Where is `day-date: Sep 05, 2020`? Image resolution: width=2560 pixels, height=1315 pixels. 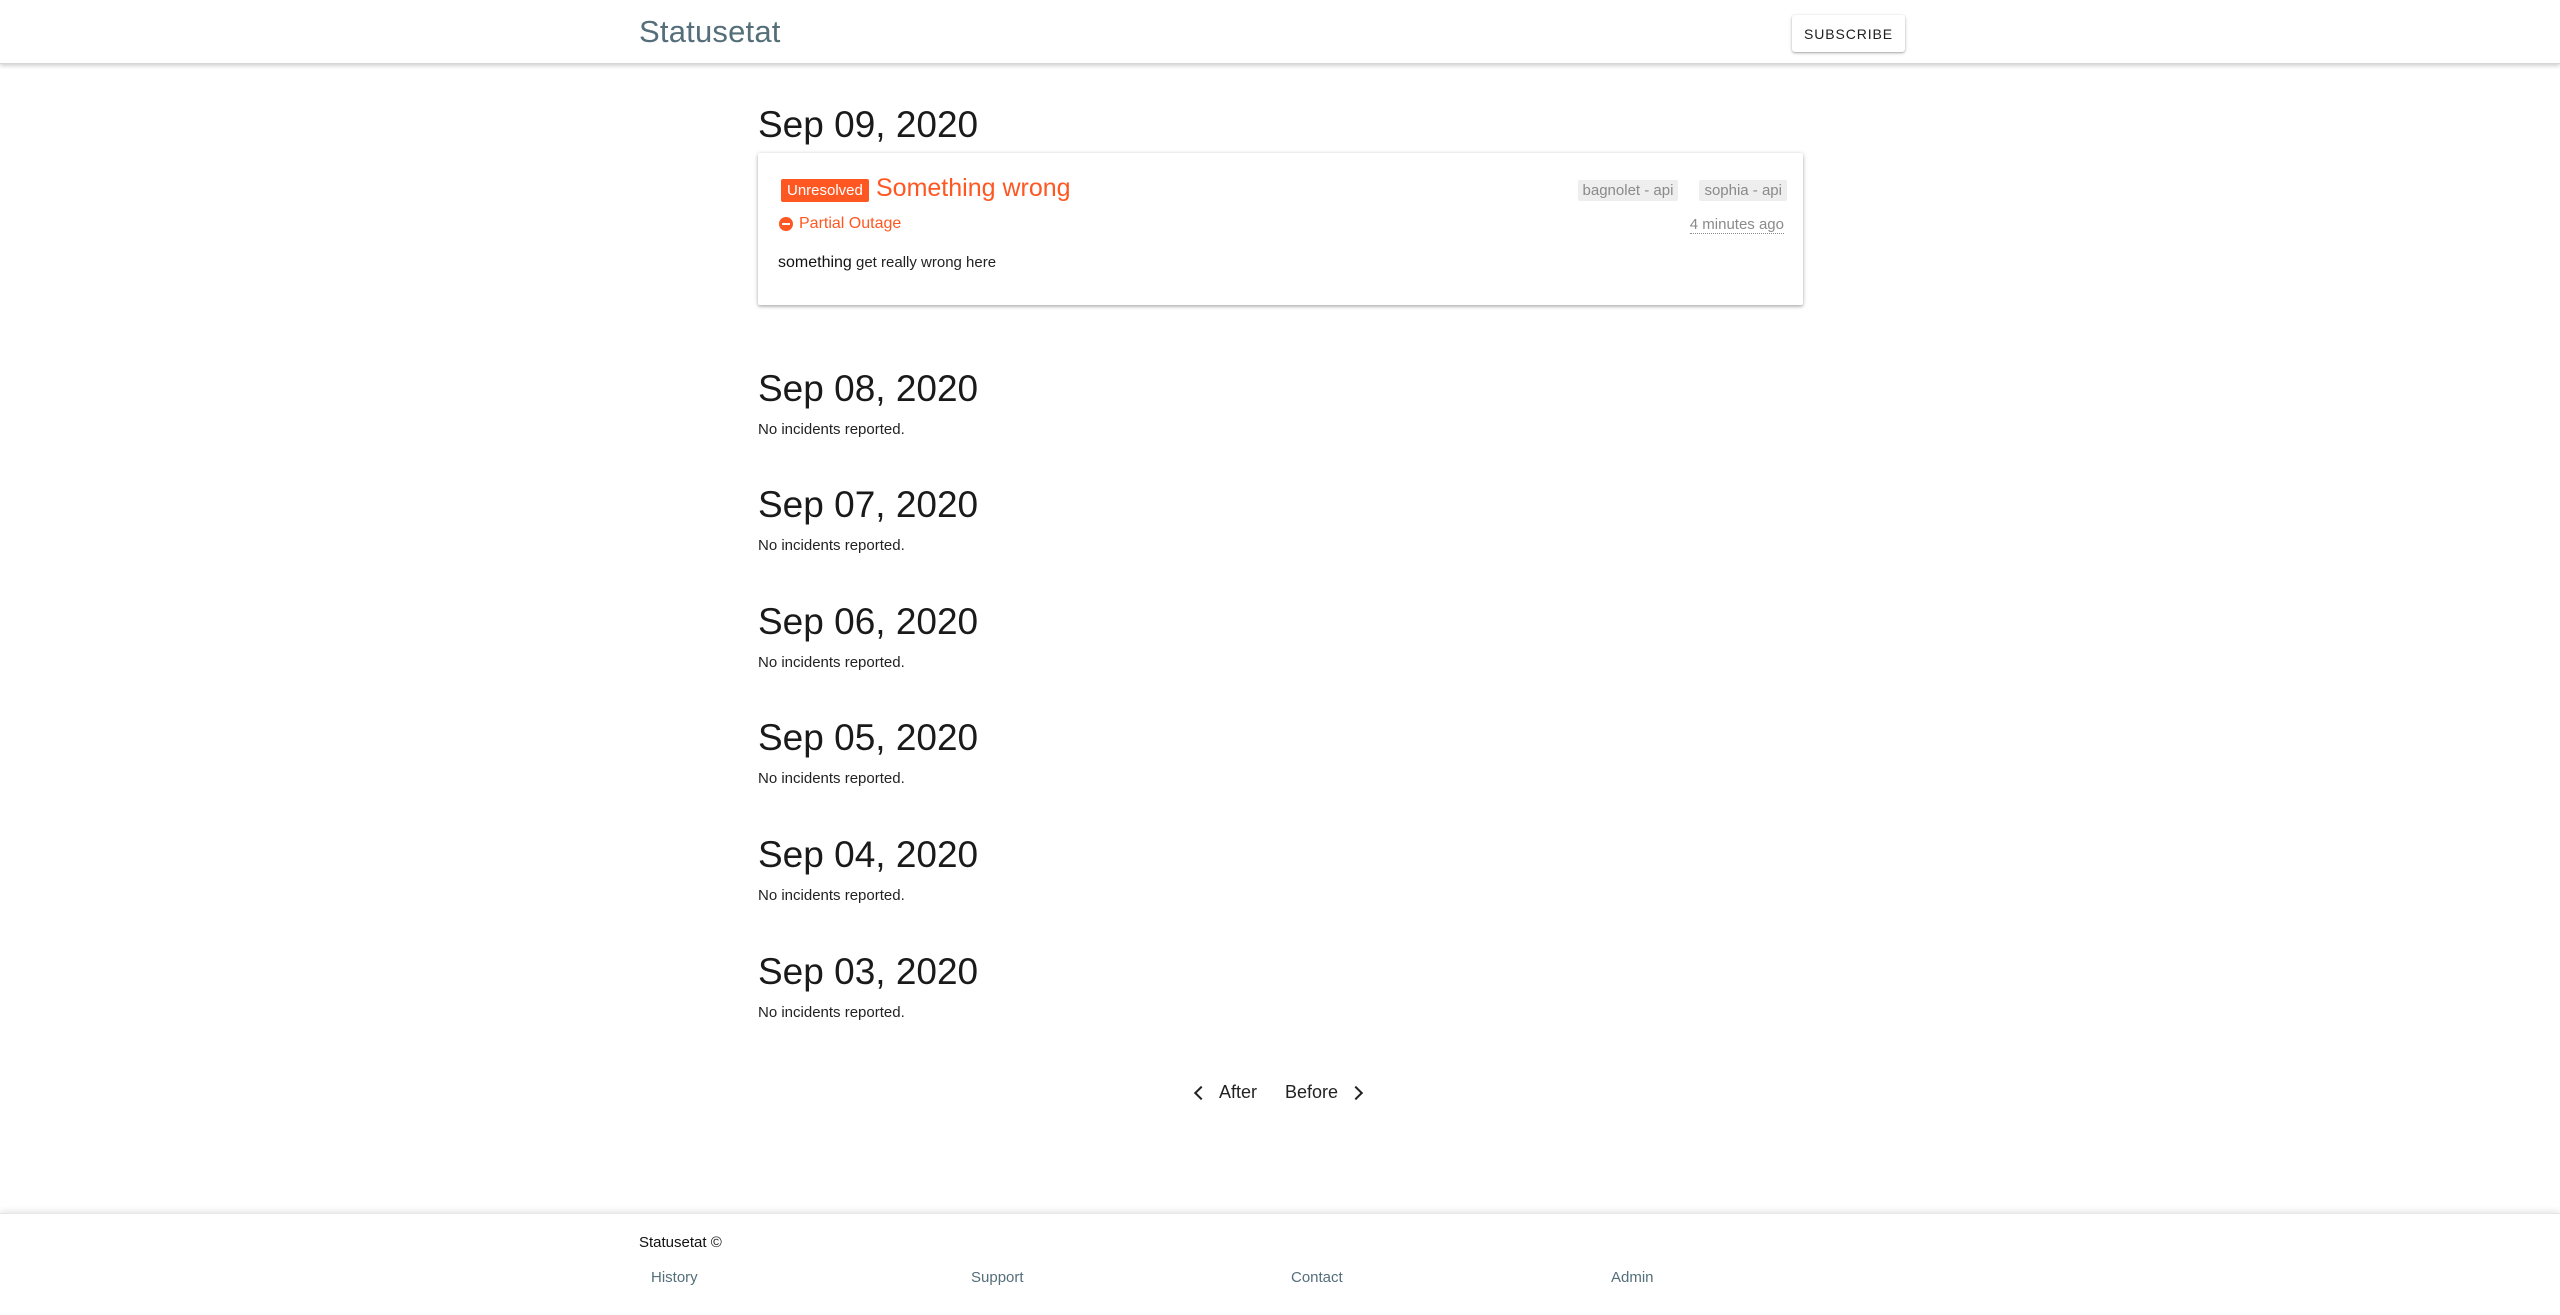
day-date: Sep 05, 2020 is located at coordinates (868, 737).